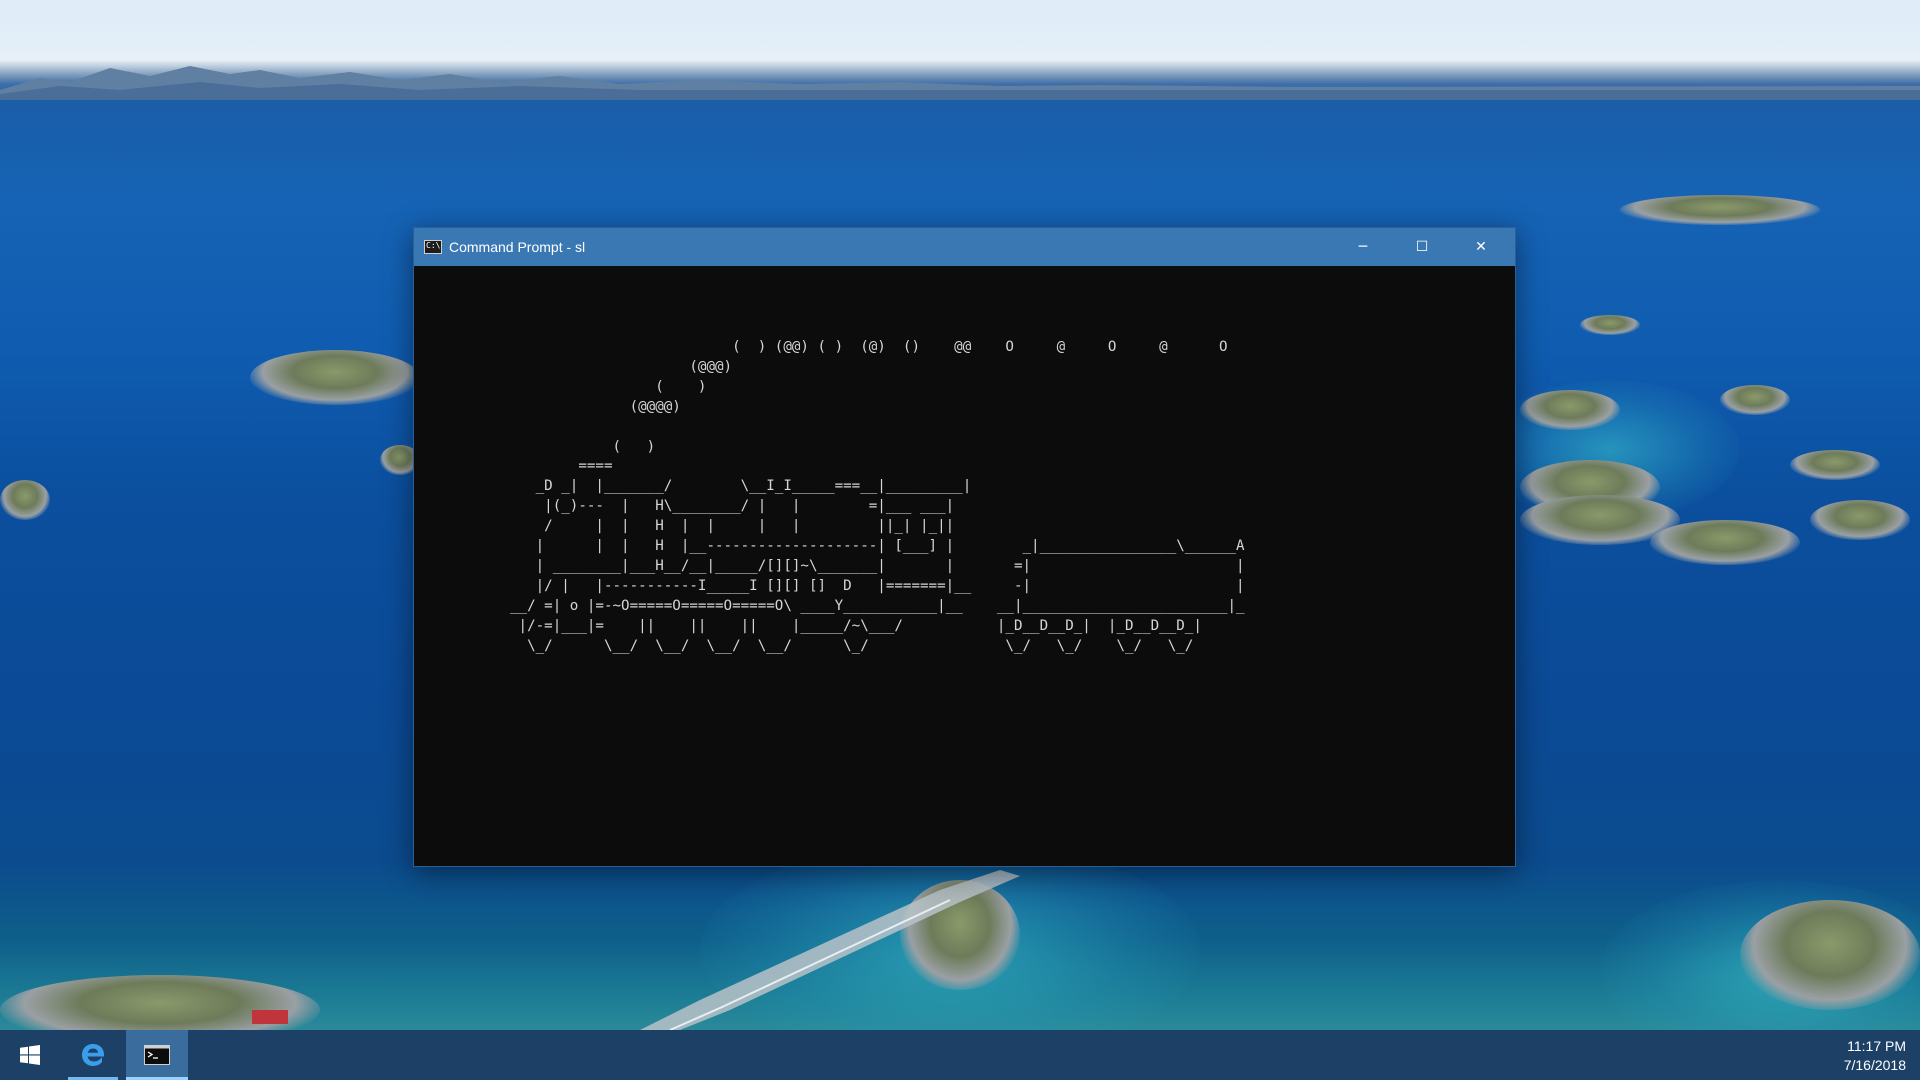 The image size is (1920, 1080). I want to click on cmd-icon: C:\, so click(433, 247).